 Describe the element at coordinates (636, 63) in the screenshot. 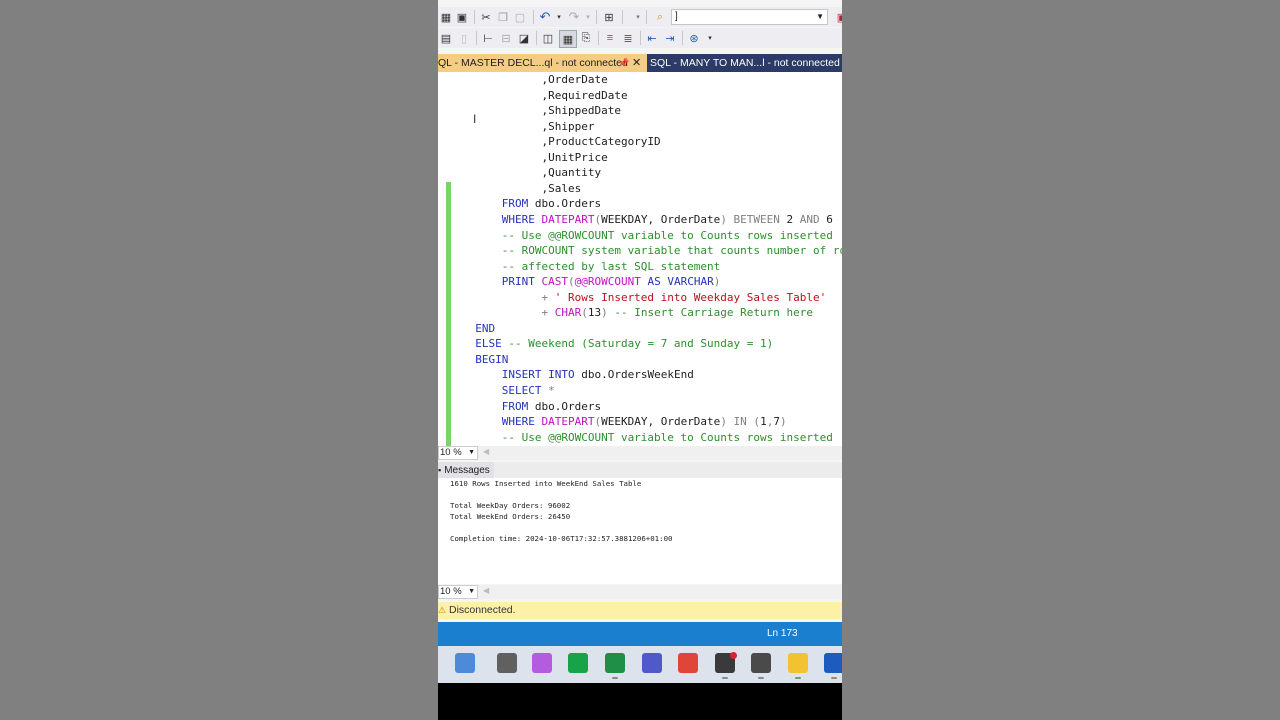

I see `close-tab-icon: ✕` at that location.